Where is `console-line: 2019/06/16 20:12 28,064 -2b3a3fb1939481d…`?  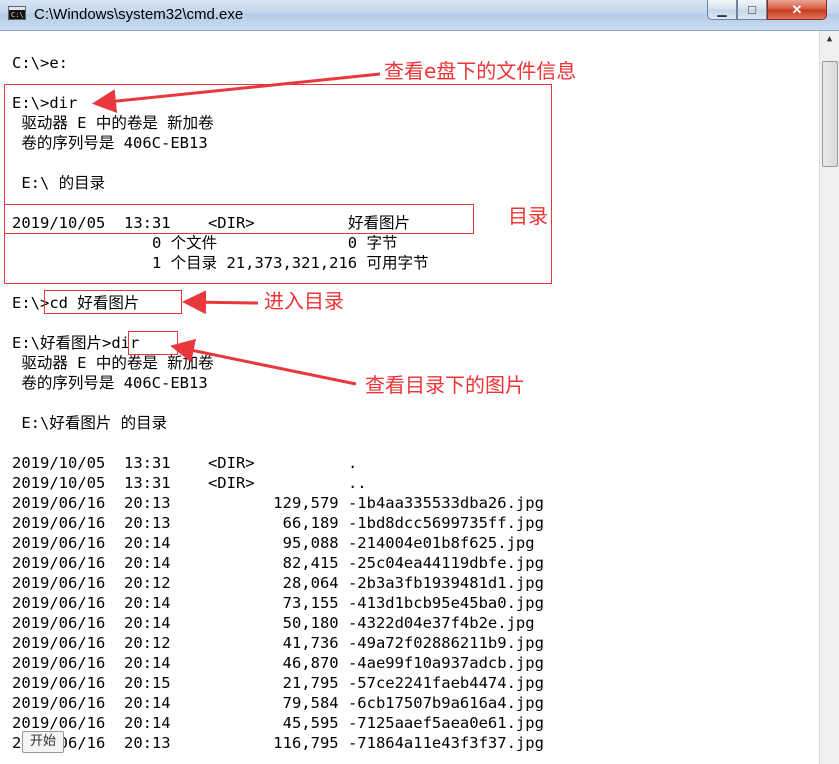
console-line: 2019/06/16 20:12 28,064 -2b3a3fb1939481d… is located at coordinates (278, 583).